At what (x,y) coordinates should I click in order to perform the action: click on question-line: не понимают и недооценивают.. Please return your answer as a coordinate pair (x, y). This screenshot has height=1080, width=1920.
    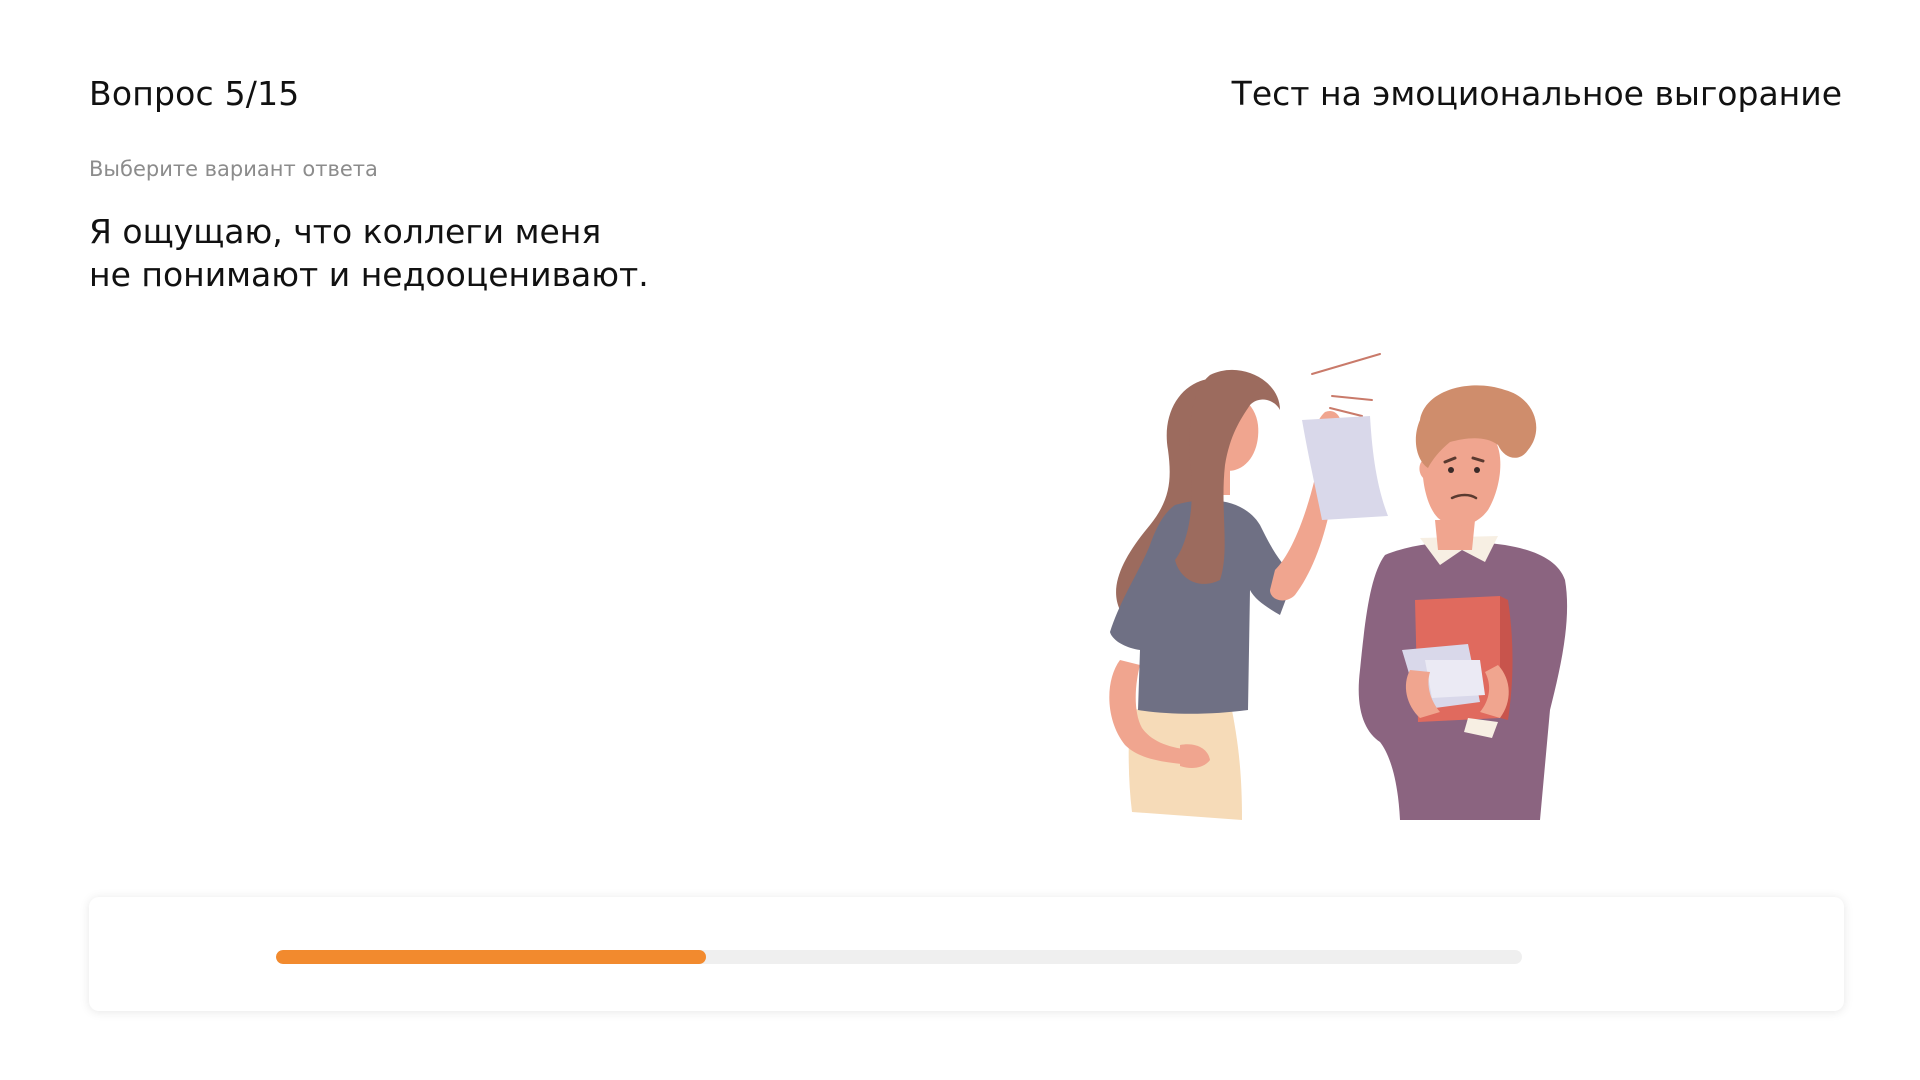
    Looking at the image, I should click on (369, 274).